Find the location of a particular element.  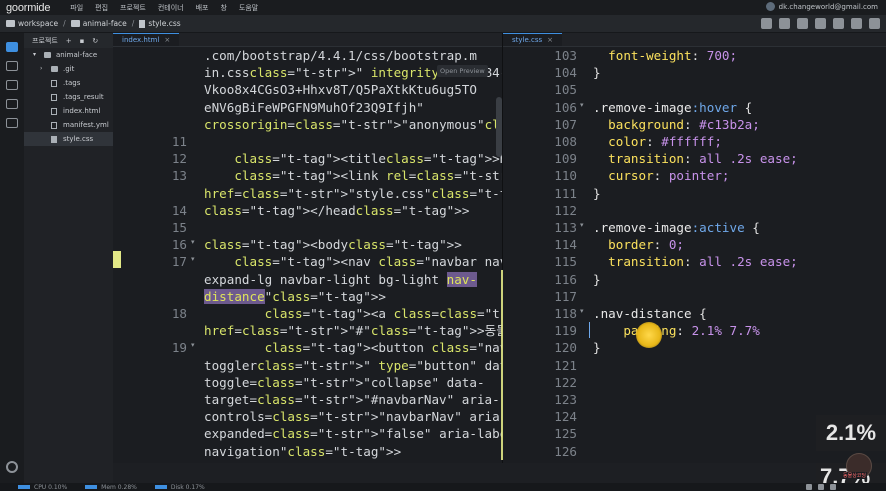

expand-icon is located at coordinates (833, 487).